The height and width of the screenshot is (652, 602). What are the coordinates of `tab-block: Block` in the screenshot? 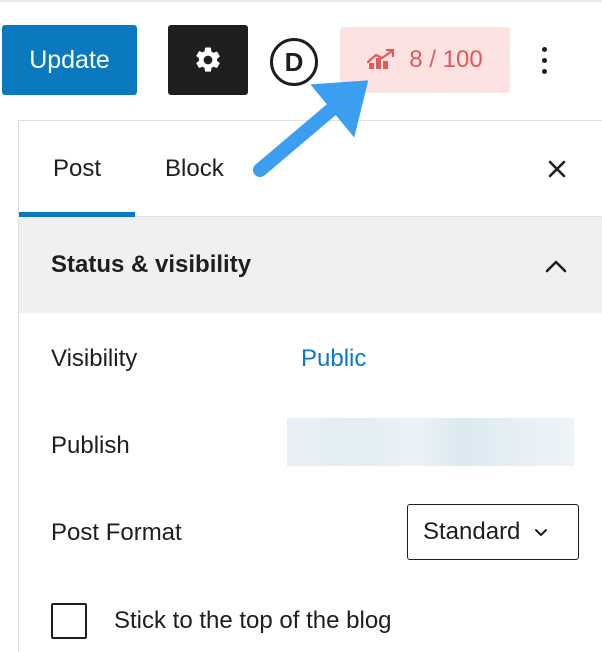 It's located at (200, 168).